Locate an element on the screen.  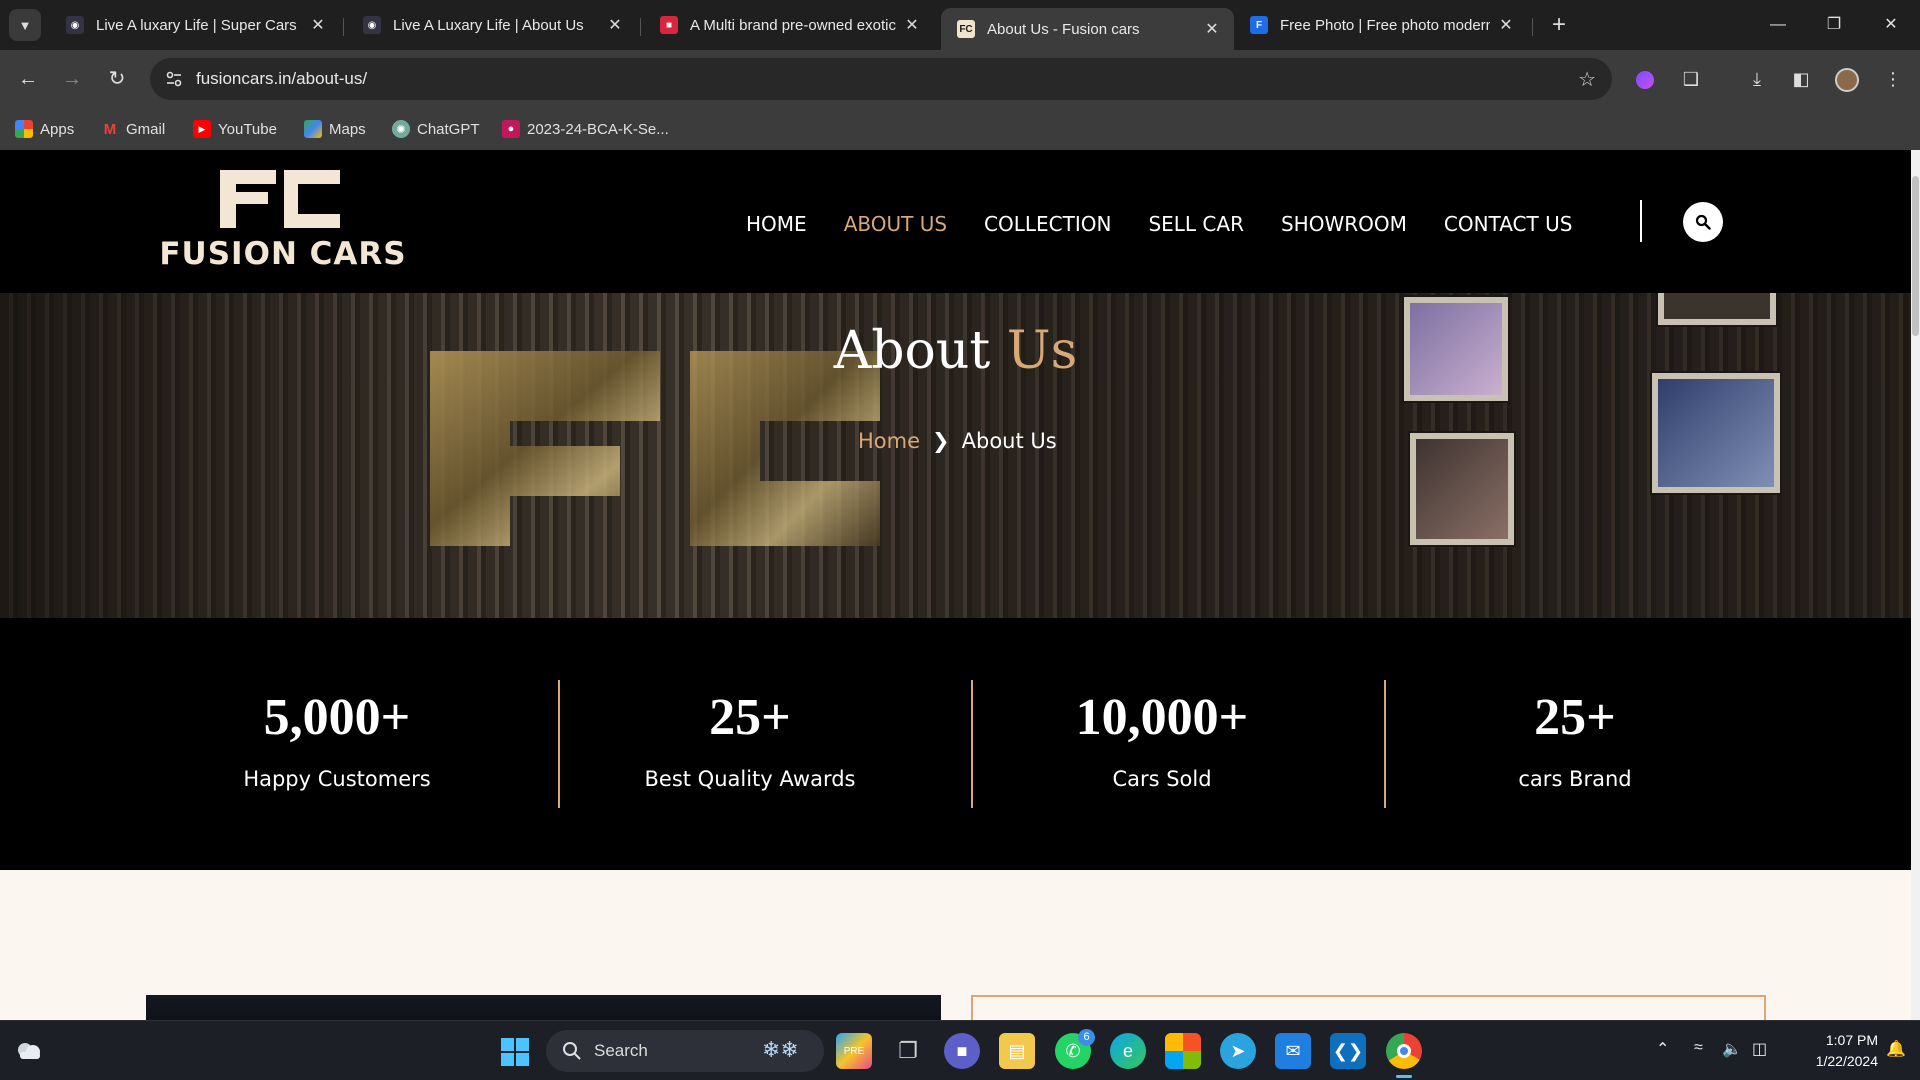
chevron-up-icon: ⌃ is located at coordinates (1662, 1049).